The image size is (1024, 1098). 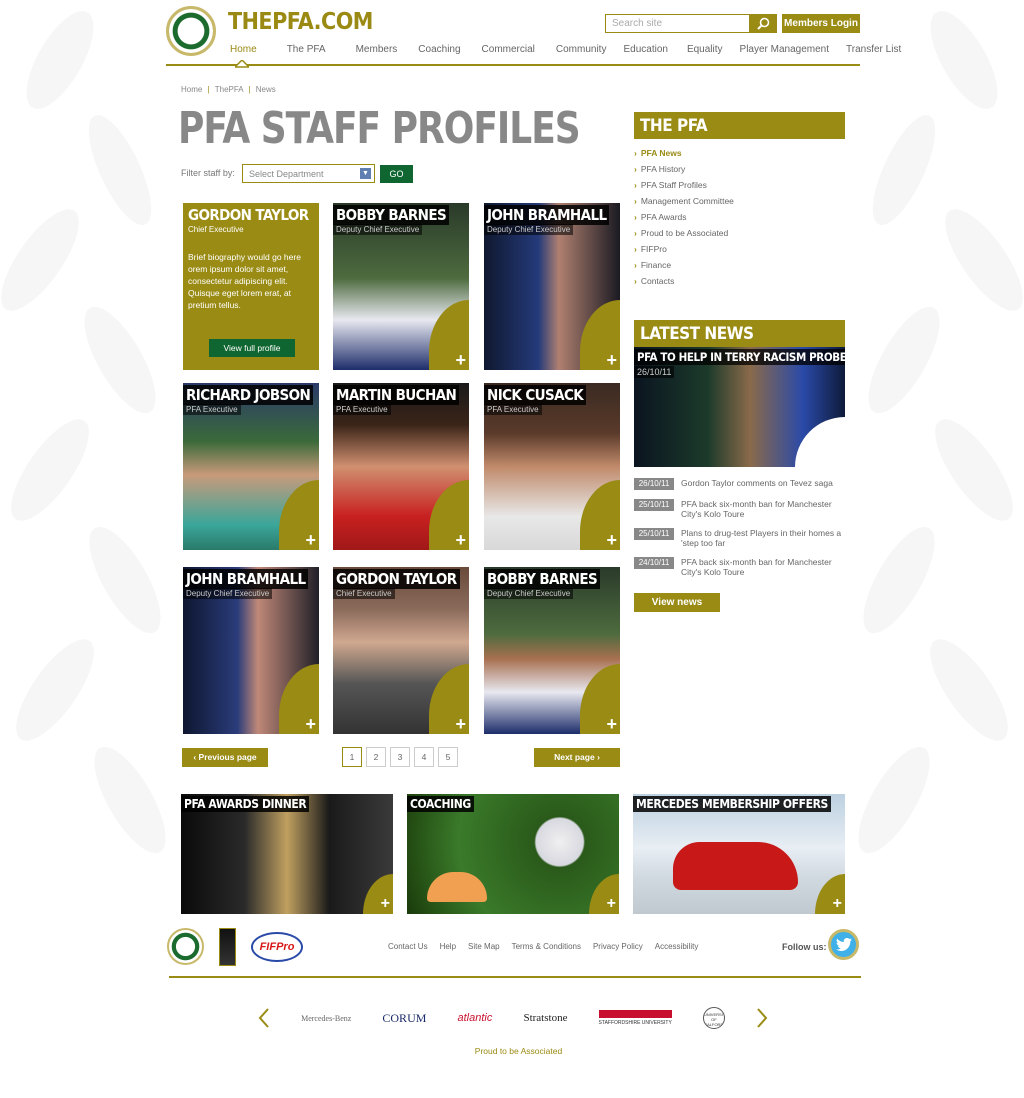 What do you see at coordinates (401, 466) in the screenshot?
I see `profile-tile: + MARTIN BUCHAN PFA Executive` at bounding box center [401, 466].